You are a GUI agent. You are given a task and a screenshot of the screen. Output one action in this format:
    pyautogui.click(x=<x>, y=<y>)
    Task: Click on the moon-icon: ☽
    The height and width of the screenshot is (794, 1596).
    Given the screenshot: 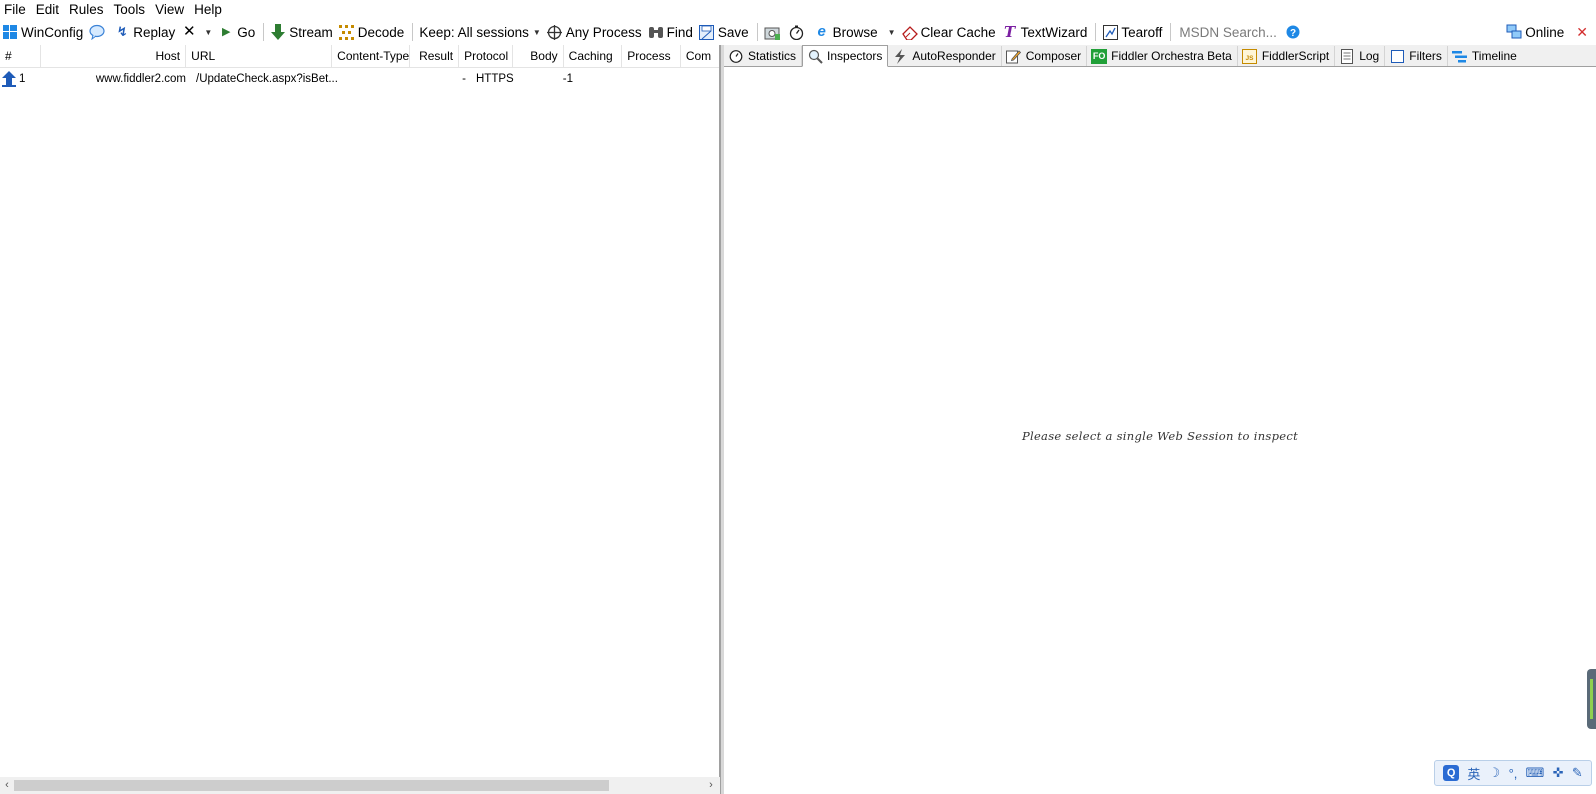 What is the action you would take?
    pyautogui.click(x=1495, y=773)
    